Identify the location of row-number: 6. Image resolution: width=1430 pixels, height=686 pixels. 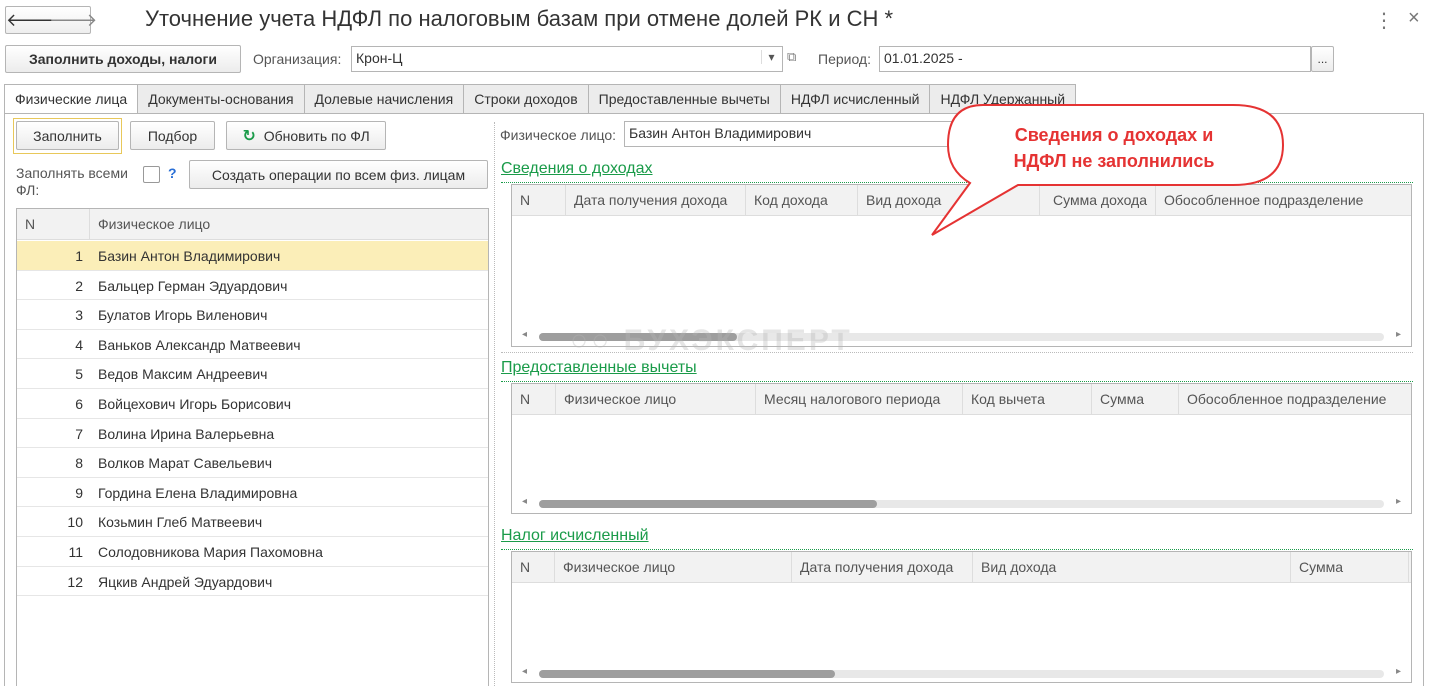
(79, 404).